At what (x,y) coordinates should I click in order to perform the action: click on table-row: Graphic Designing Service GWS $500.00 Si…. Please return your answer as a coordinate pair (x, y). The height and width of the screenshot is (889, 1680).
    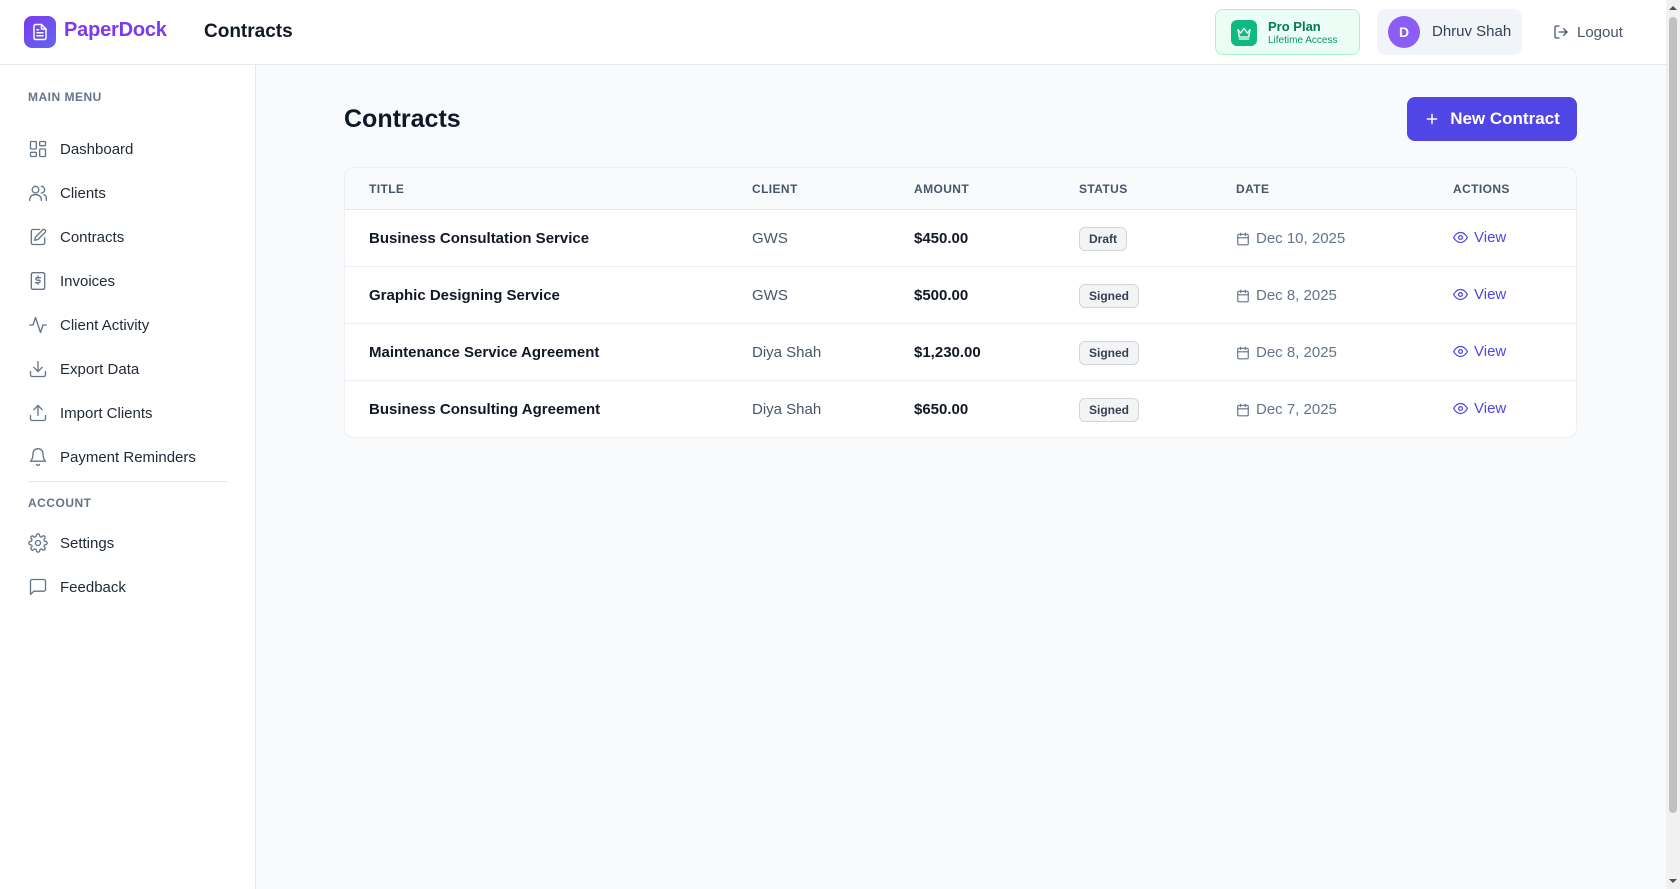
    Looking at the image, I should click on (960, 295).